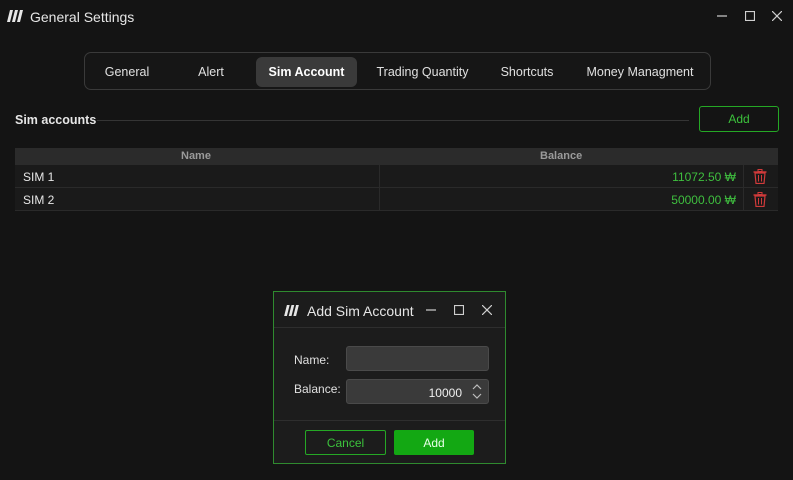 The image size is (793, 480). Describe the element at coordinates (317, 389) in the screenshot. I see `balance-label: Balance:` at that location.